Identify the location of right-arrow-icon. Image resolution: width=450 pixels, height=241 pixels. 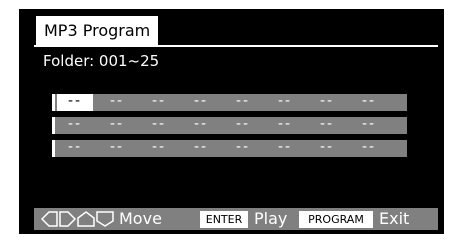
(68, 219).